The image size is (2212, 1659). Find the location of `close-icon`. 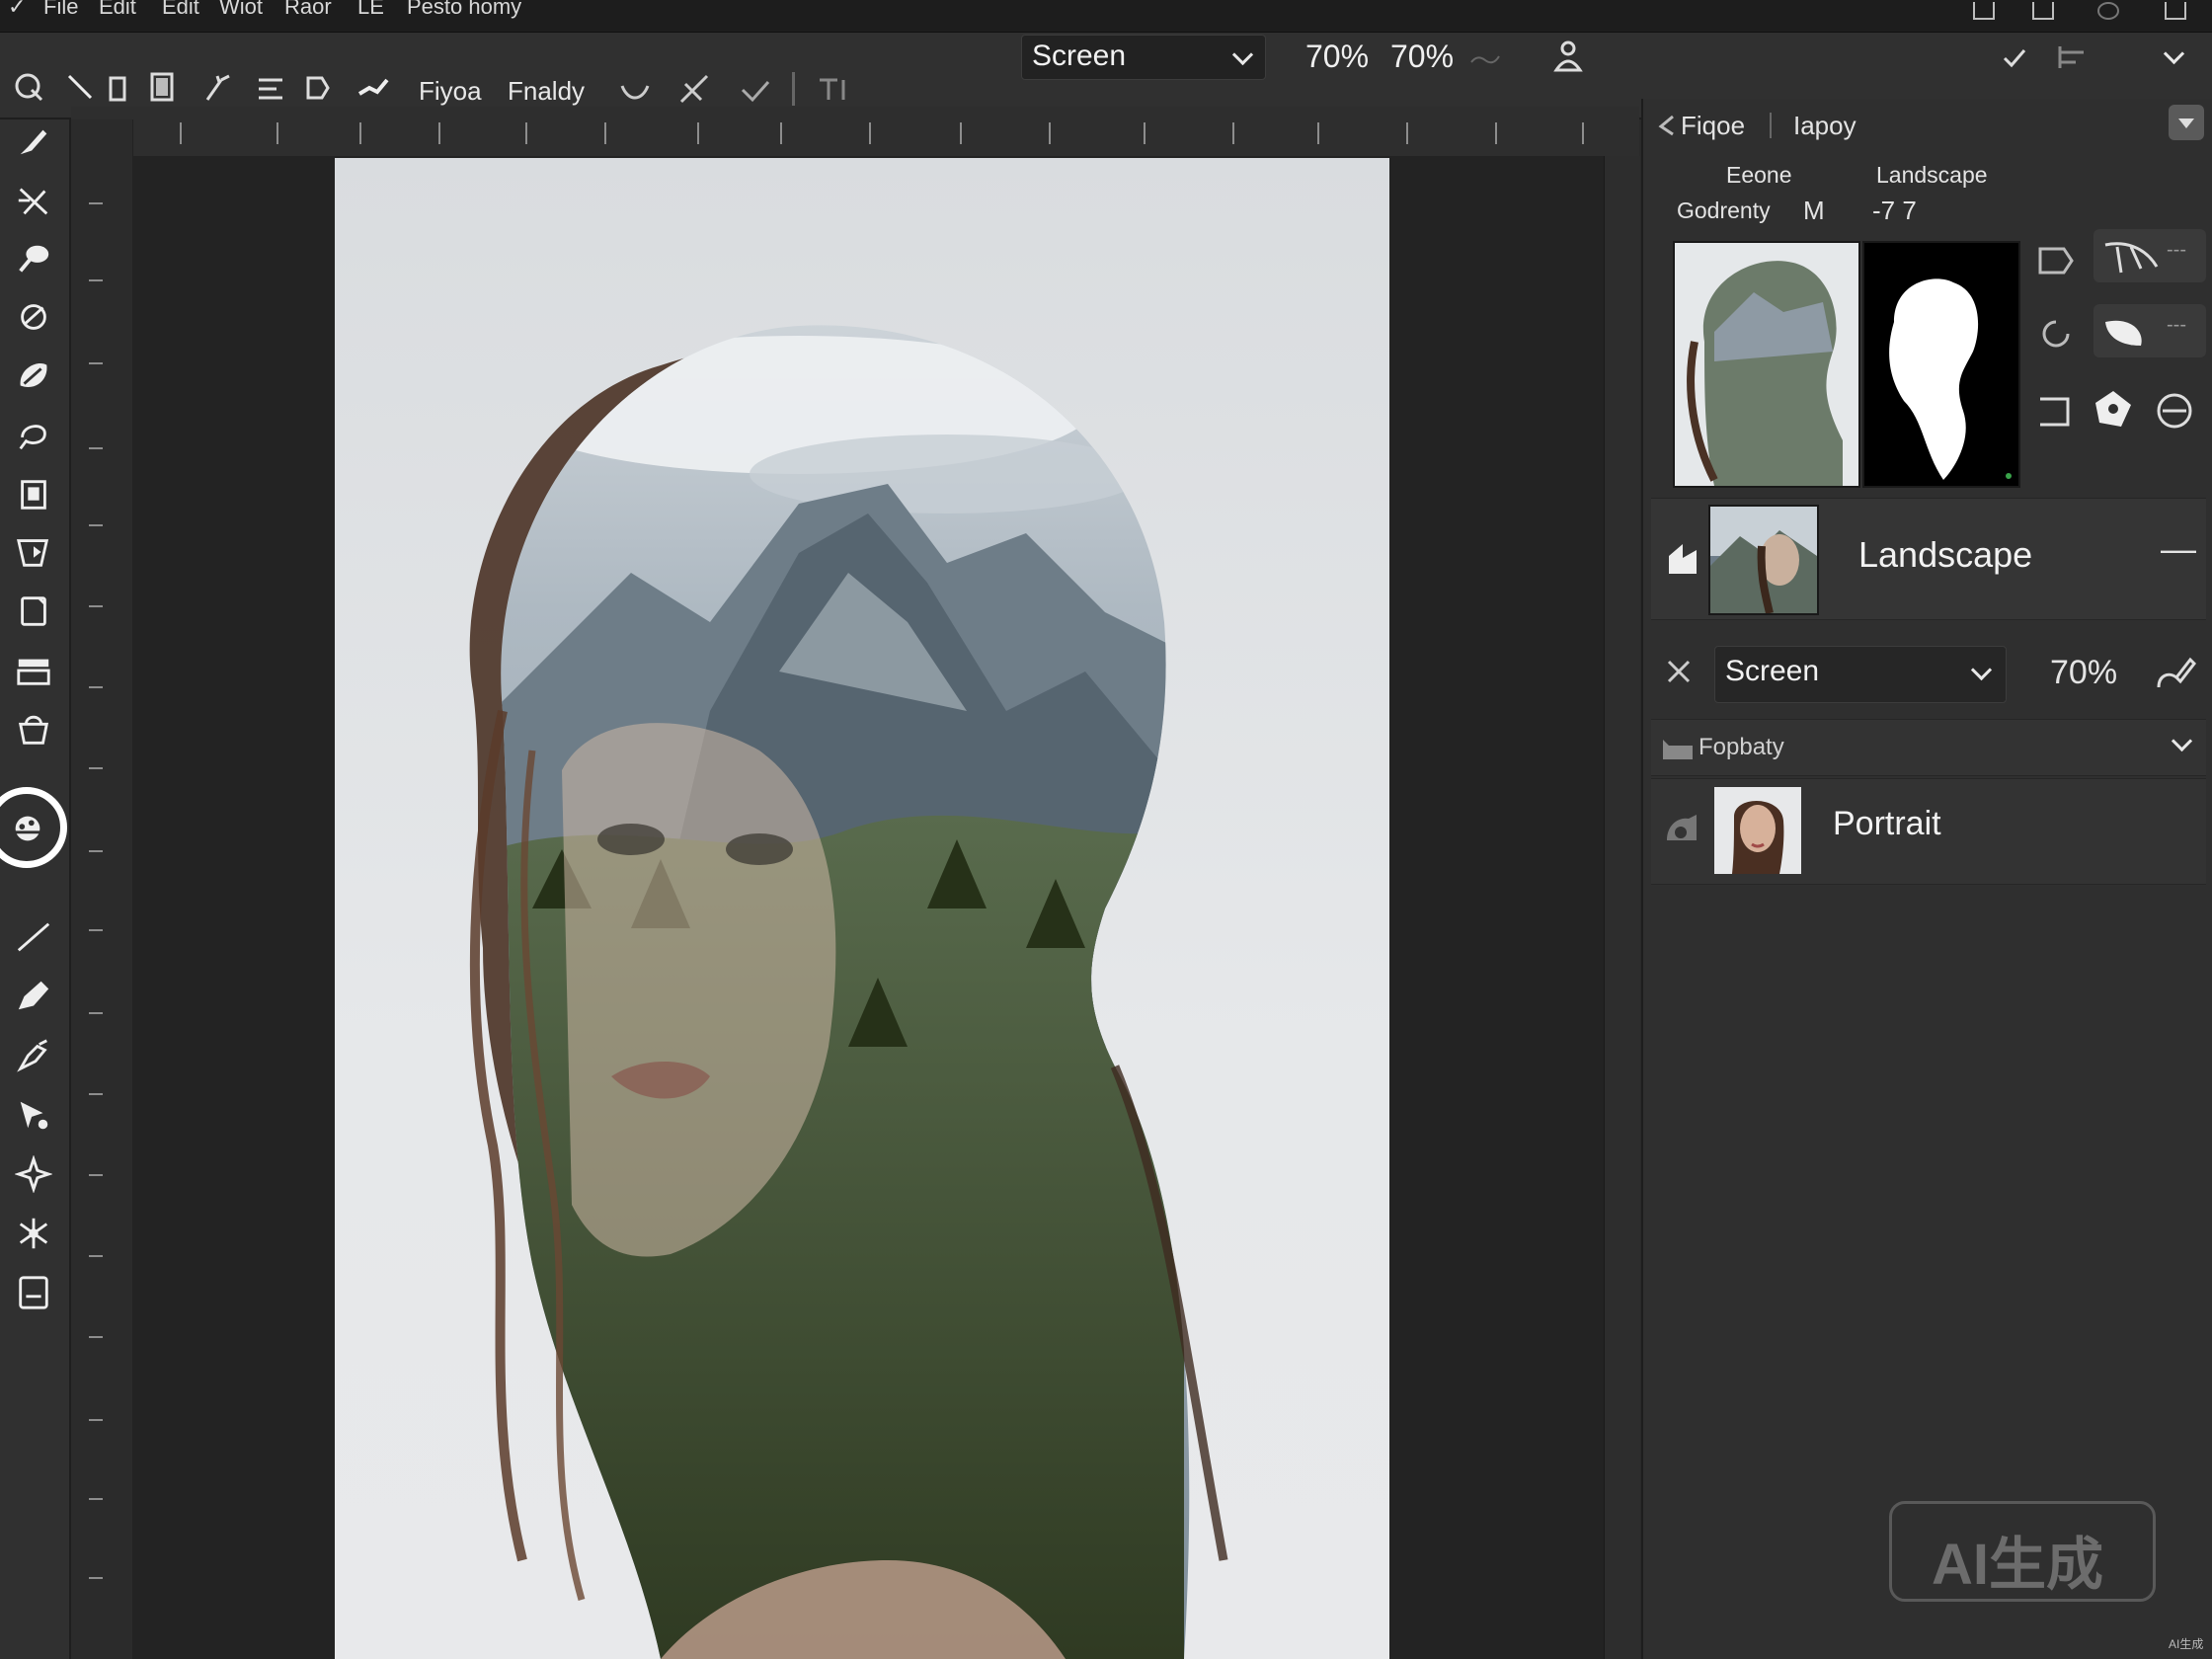

close-icon is located at coordinates (1679, 671).